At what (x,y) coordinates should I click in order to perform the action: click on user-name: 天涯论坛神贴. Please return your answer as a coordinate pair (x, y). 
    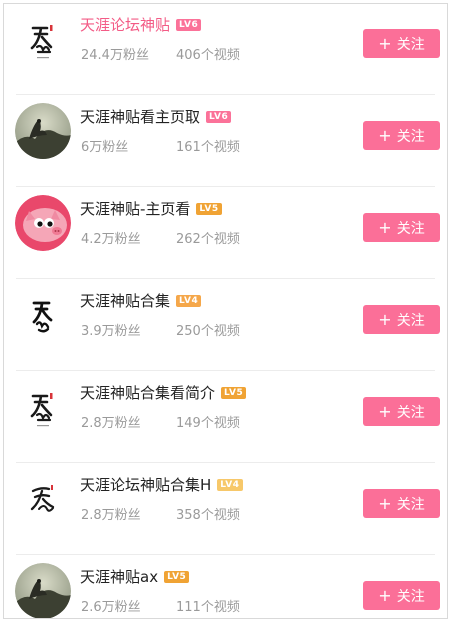
    Looking at the image, I should click on (125, 24).